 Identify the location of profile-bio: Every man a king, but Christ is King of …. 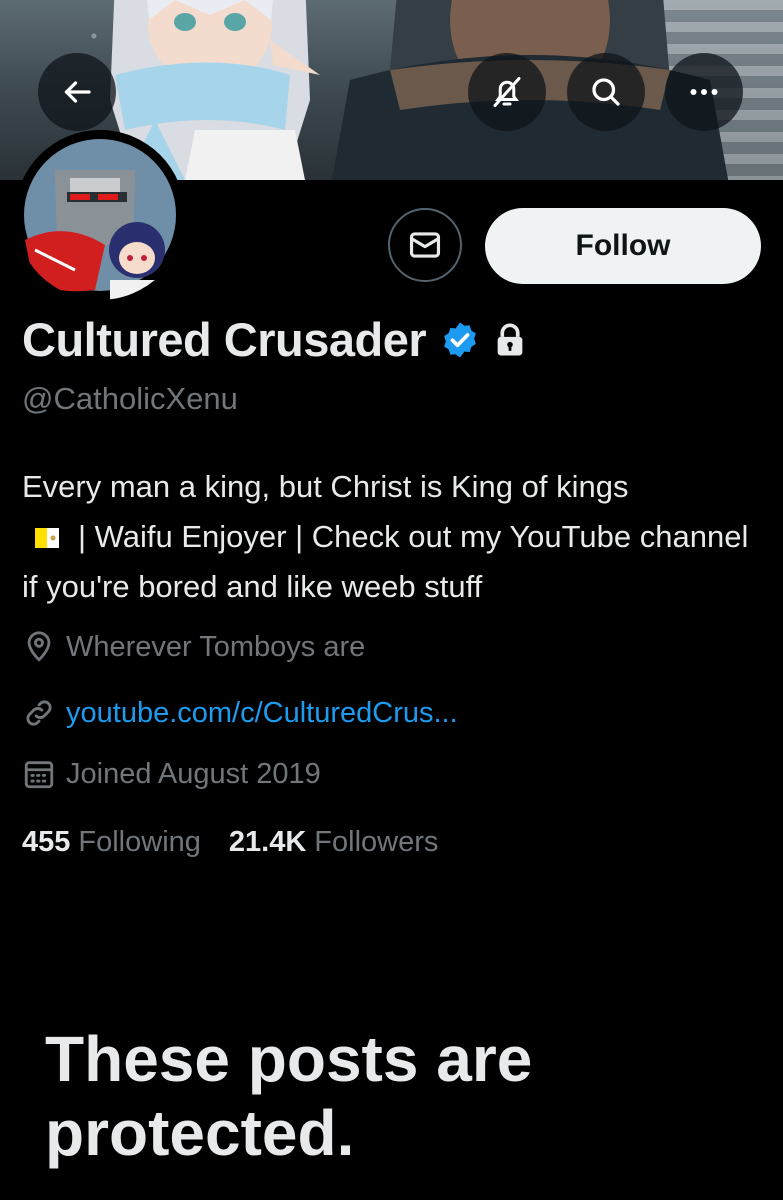
(392, 537).